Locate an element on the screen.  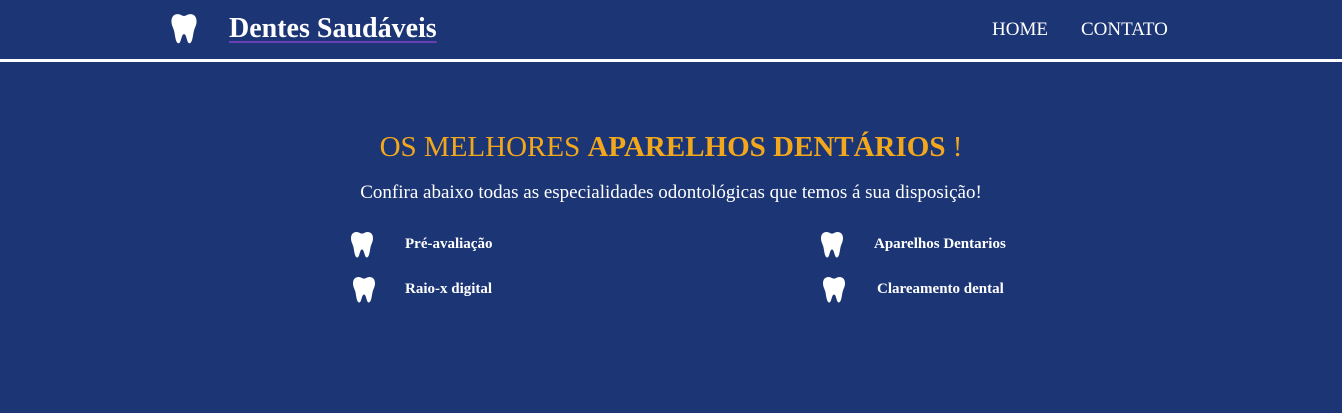
hero-title-suffix: ! is located at coordinates (954, 147).